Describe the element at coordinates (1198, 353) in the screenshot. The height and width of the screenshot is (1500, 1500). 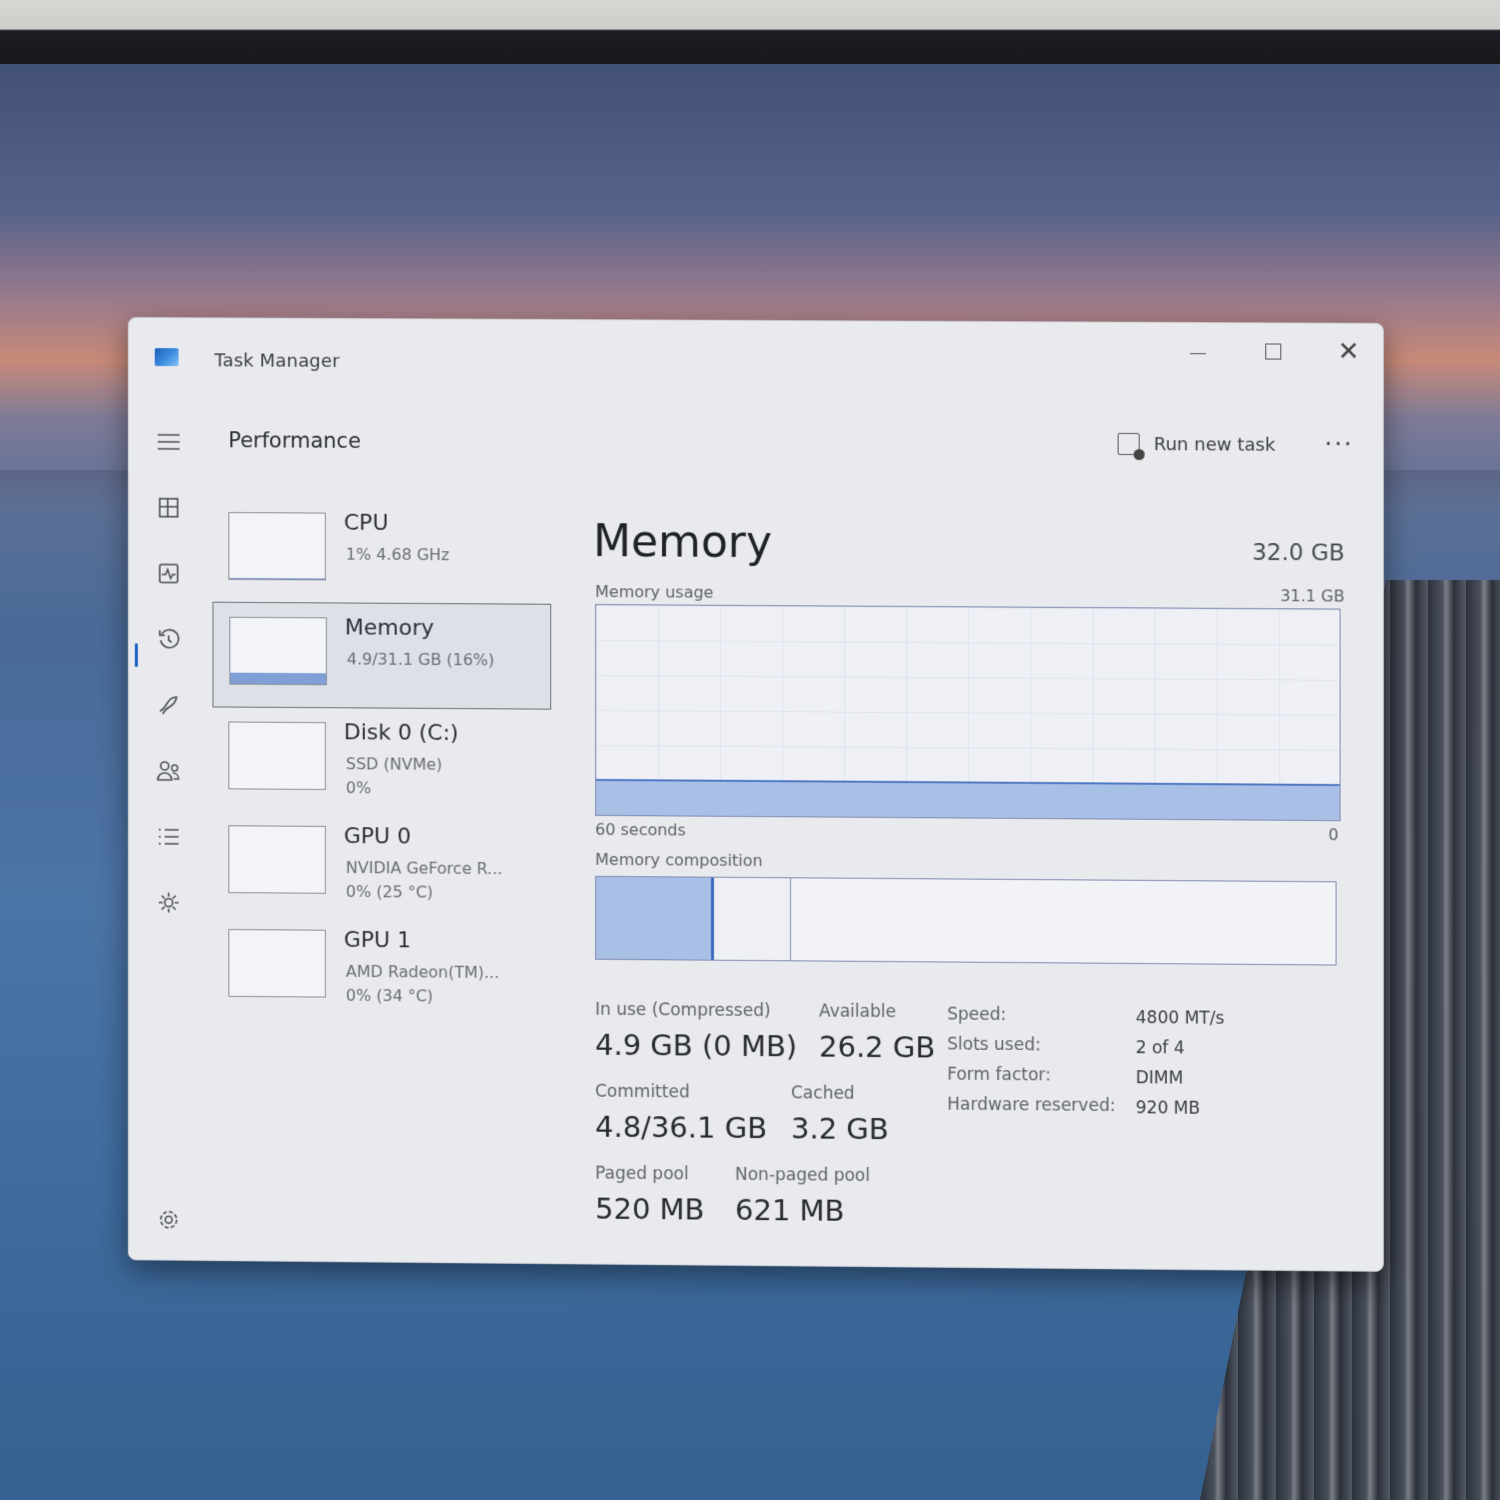
I see `minimize-icon` at that location.